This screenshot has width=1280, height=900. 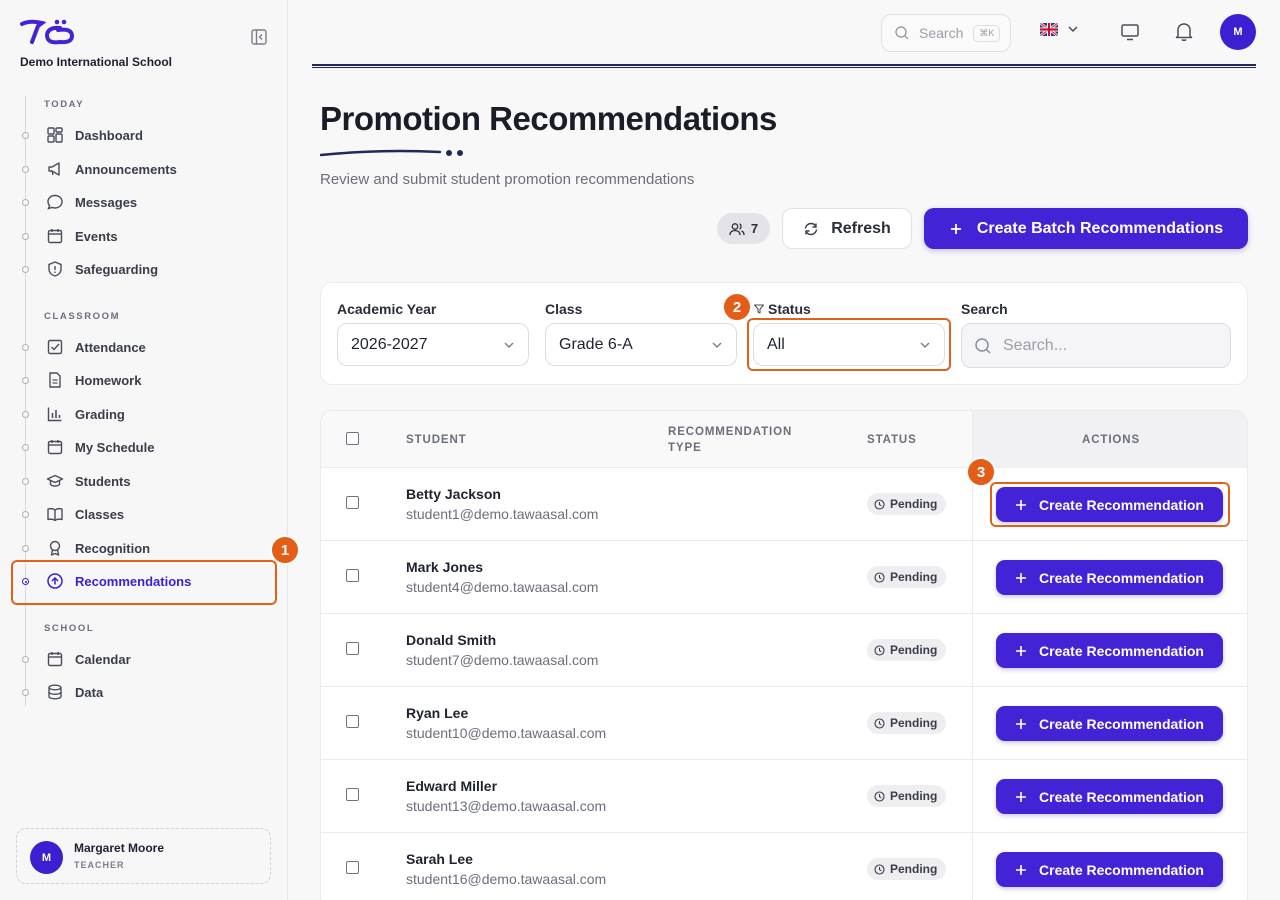 I want to click on col-status: STATUS, so click(x=892, y=440).